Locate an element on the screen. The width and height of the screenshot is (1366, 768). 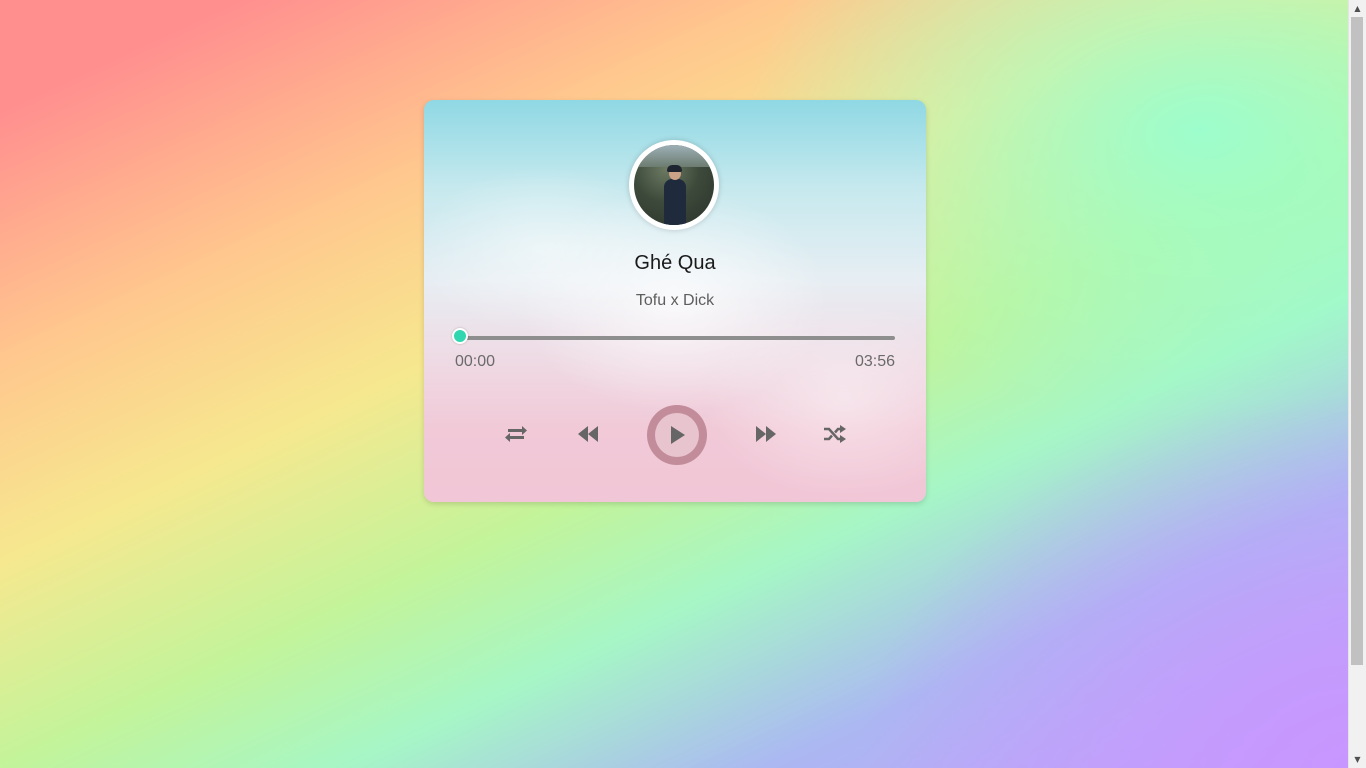
scroll-down-icon: ▼ is located at coordinates (1357, 759).